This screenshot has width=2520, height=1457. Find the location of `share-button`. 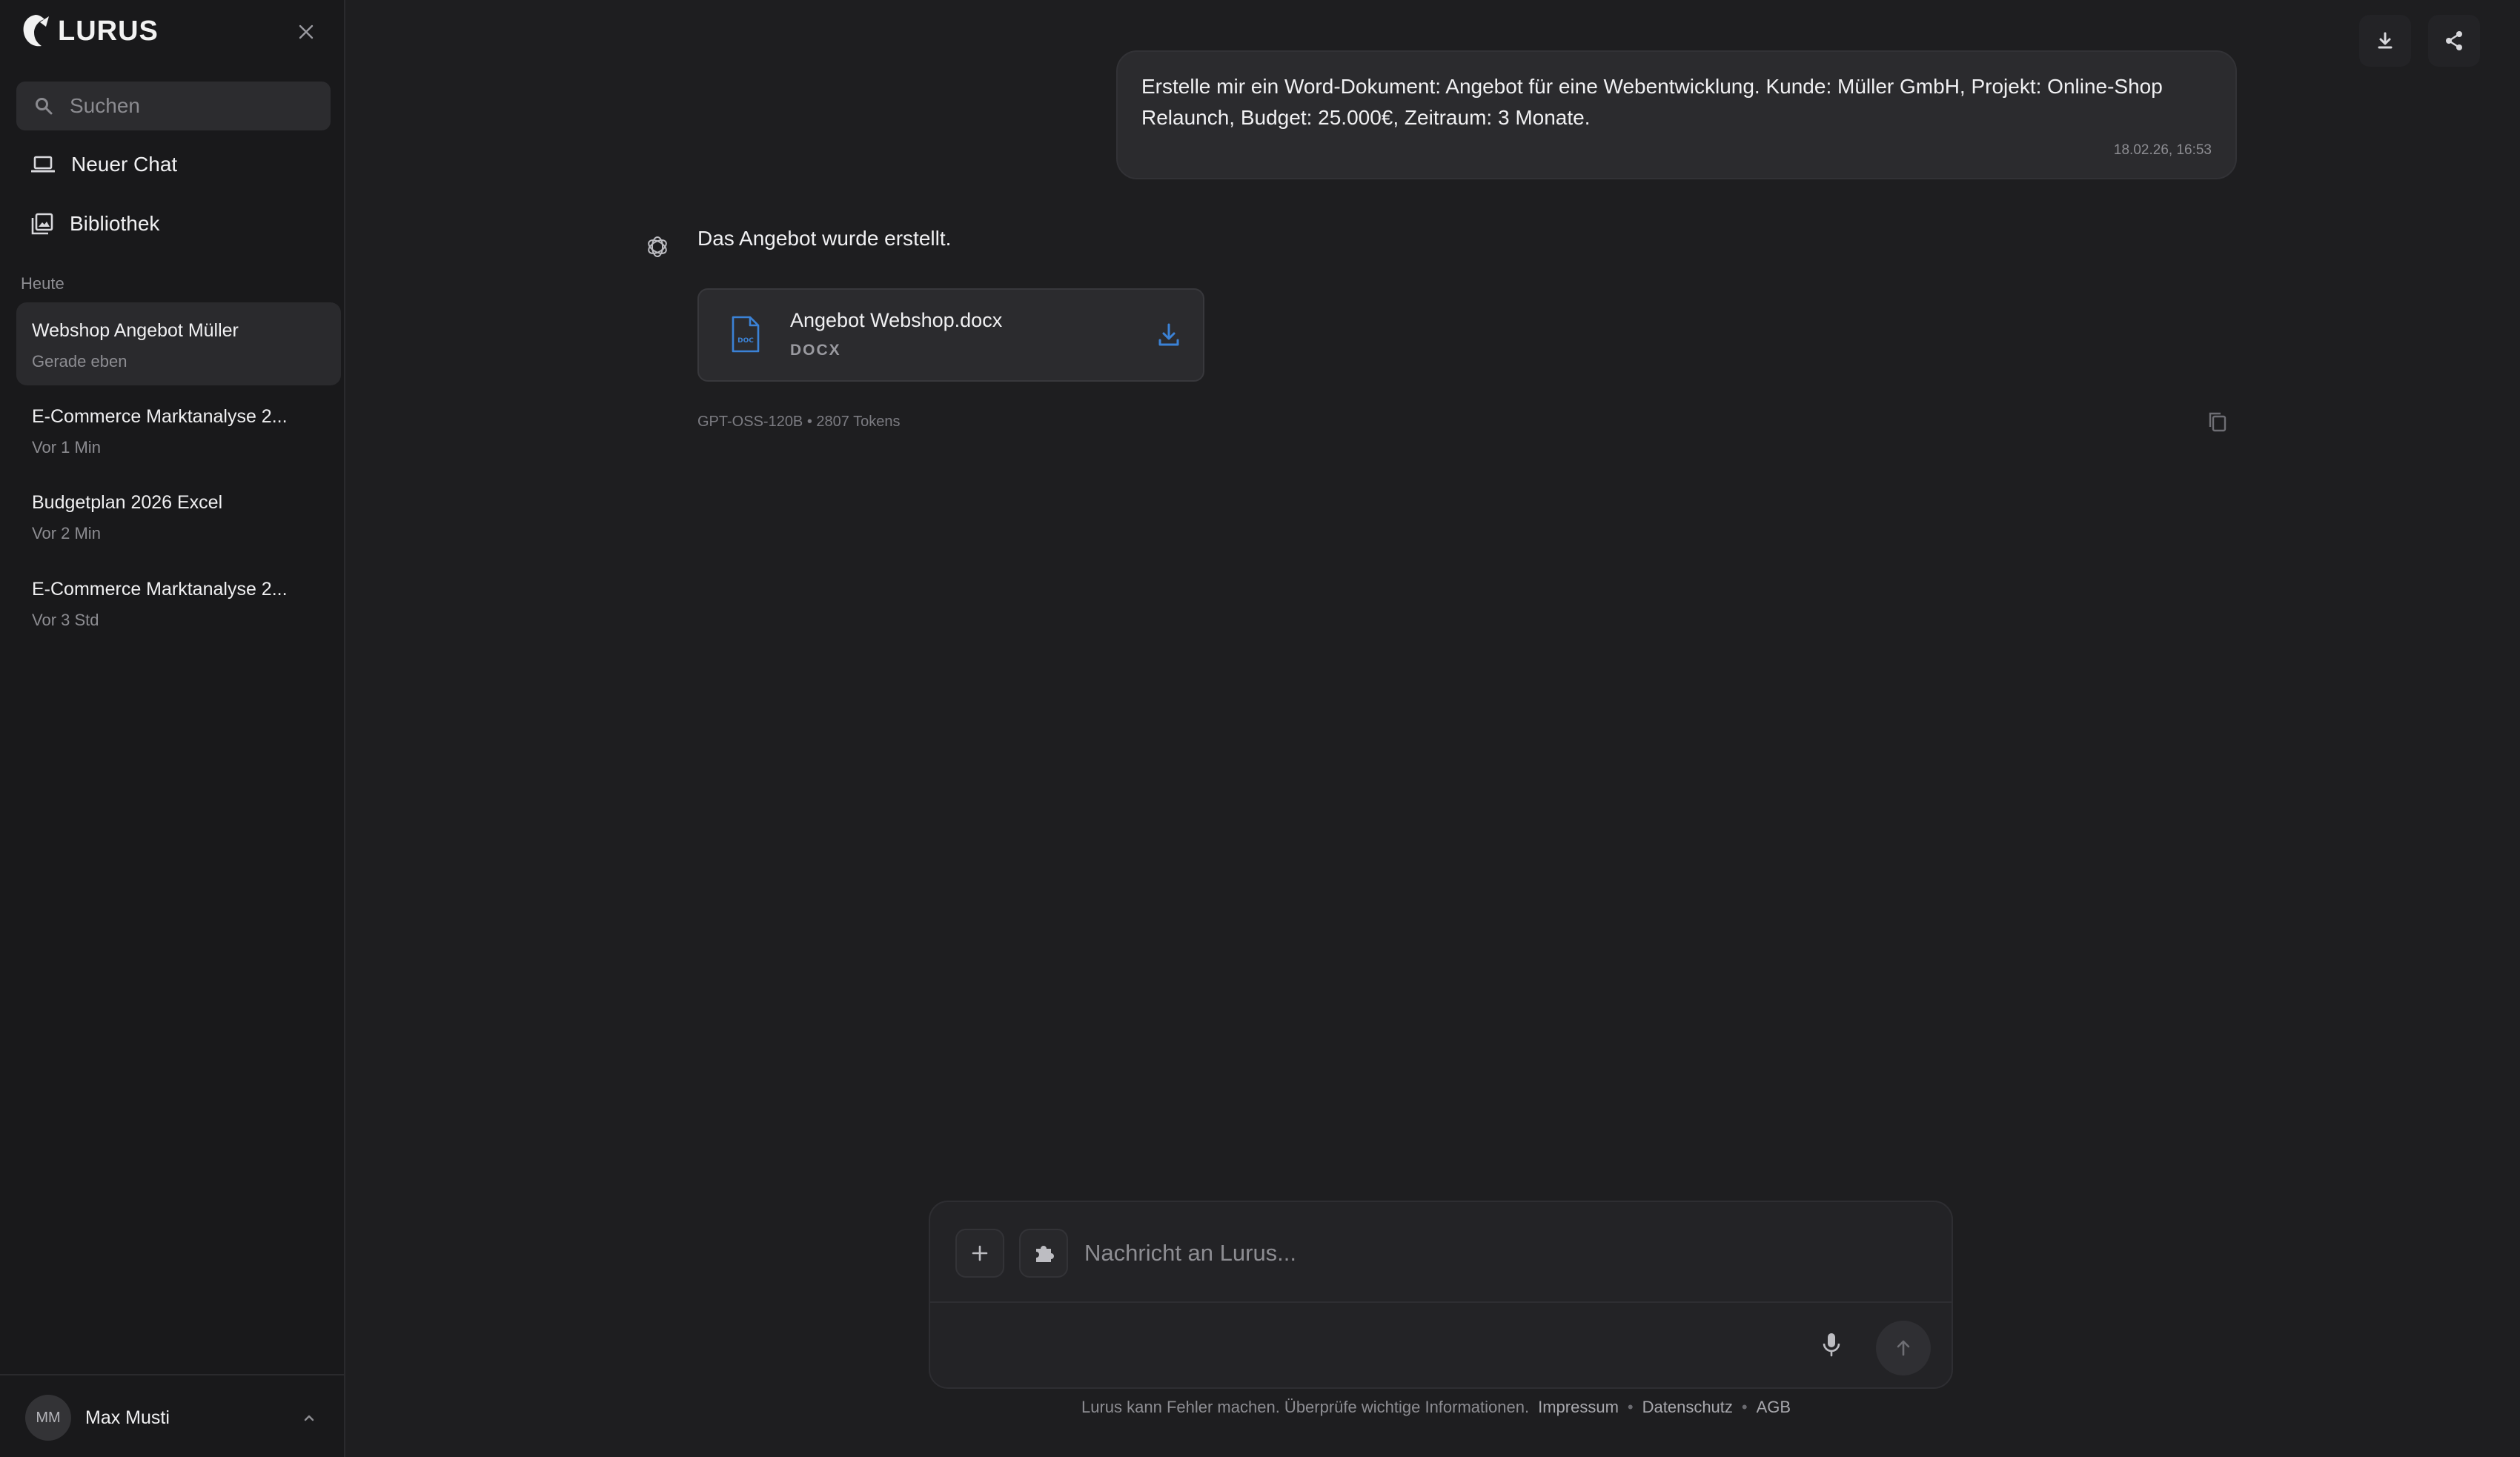

share-button is located at coordinates (2454, 41).